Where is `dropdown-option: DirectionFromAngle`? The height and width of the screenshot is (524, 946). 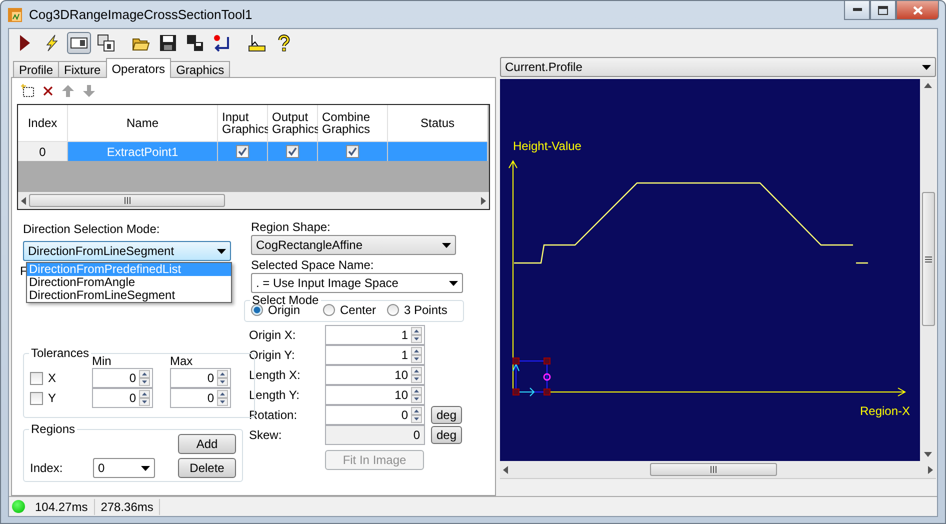 dropdown-option: DirectionFromAngle is located at coordinates (129, 282).